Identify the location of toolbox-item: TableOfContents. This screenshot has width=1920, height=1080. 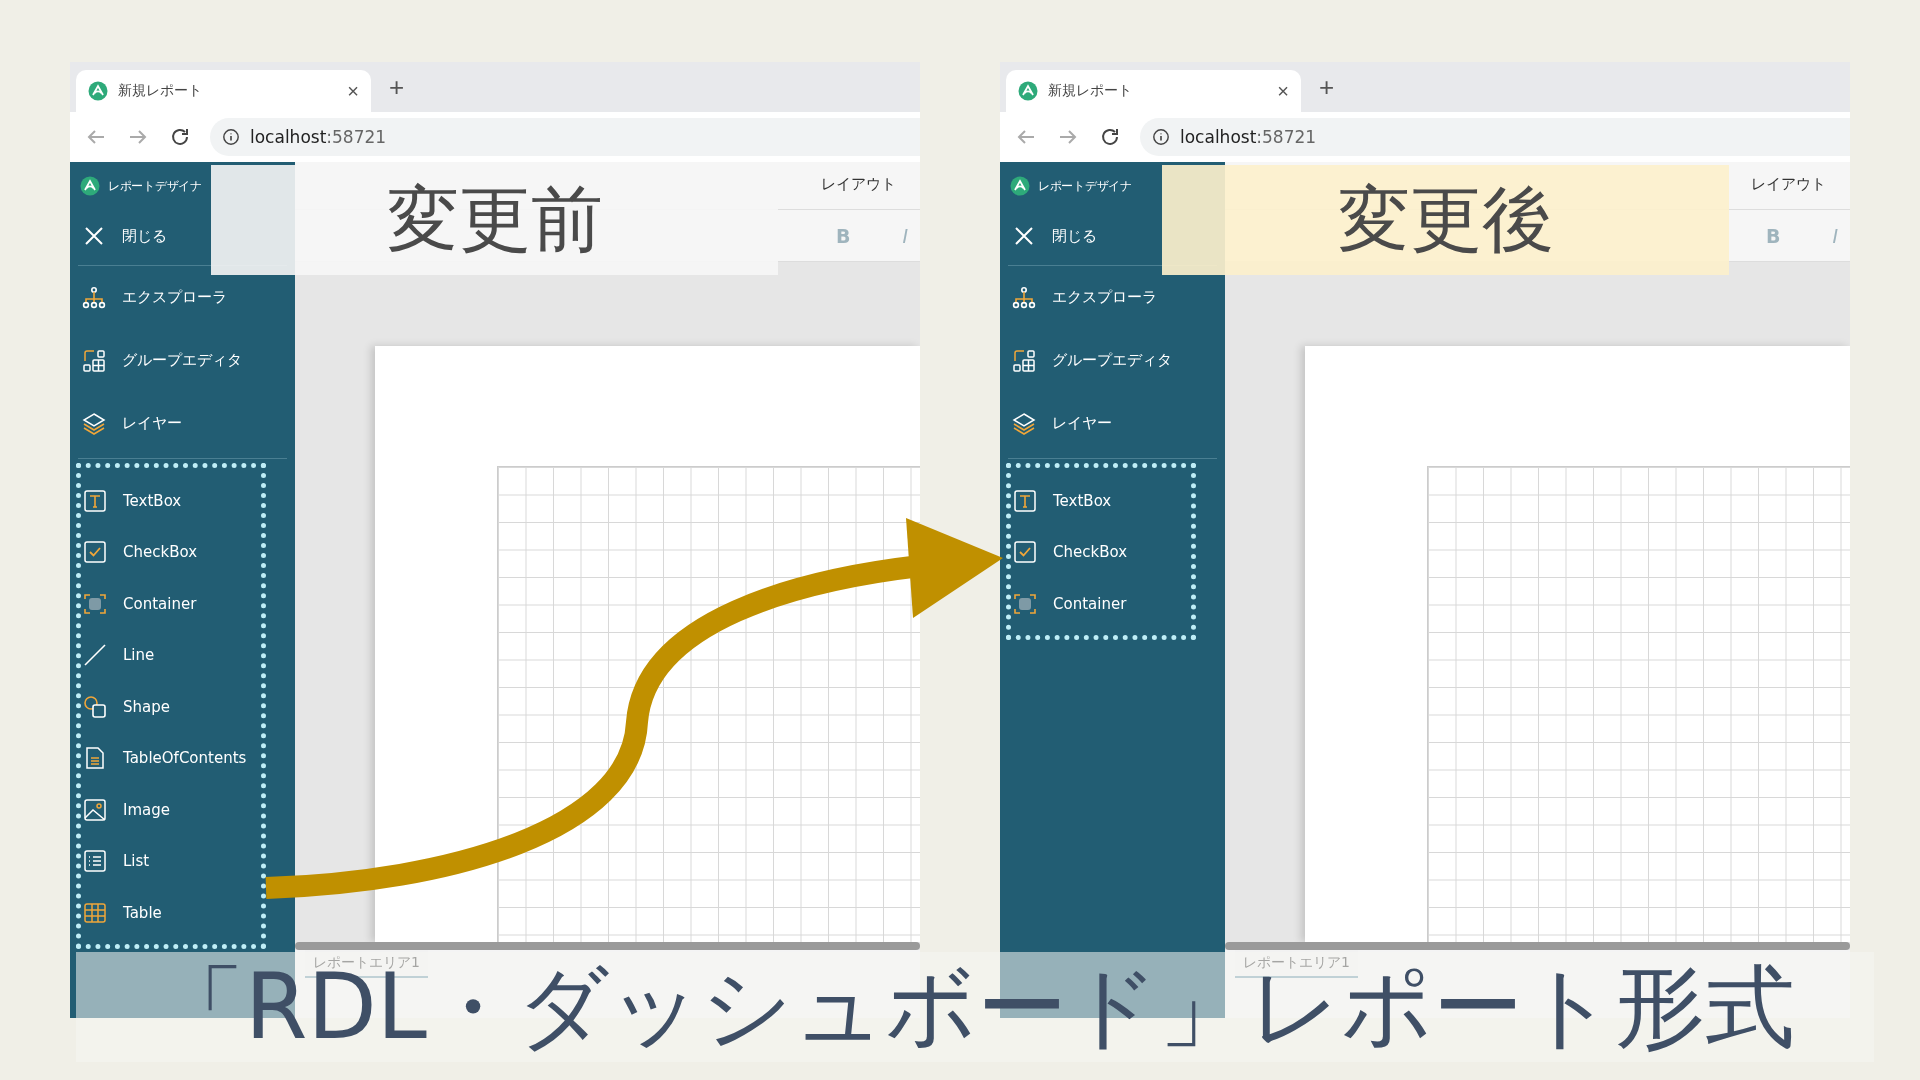
(166, 758).